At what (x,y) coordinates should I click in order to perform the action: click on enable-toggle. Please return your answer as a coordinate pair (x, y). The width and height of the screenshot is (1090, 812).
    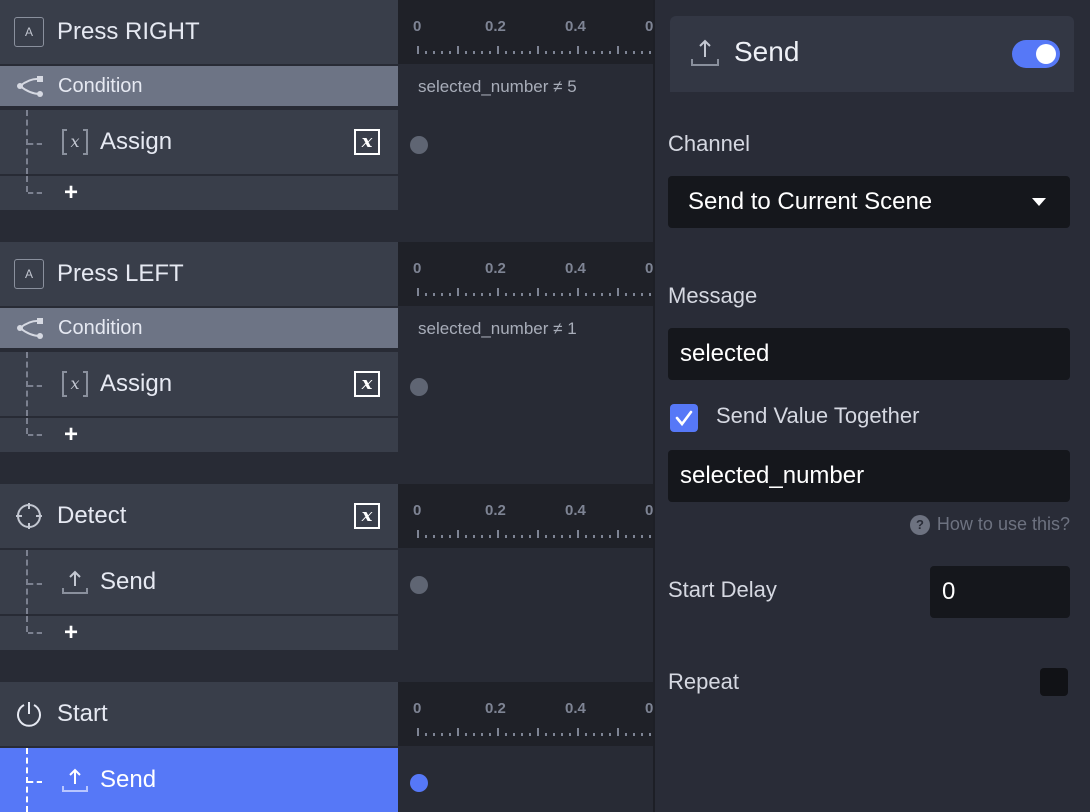
    Looking at the image, I should click on (1036, 54).